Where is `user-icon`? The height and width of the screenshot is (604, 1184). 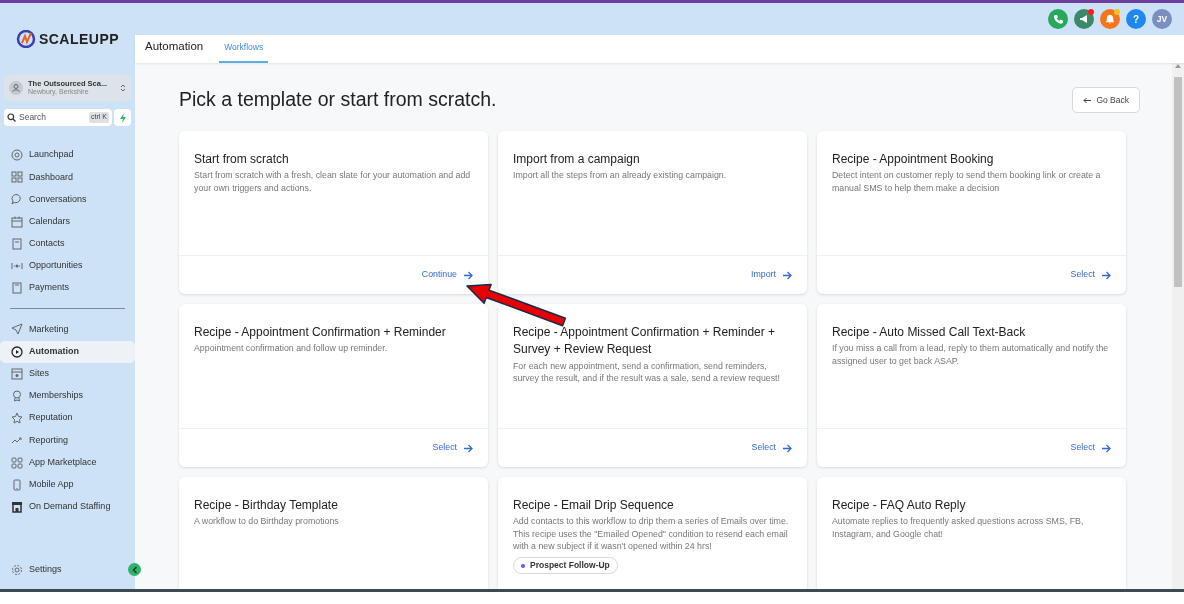
user-icon is located at coordinates (16, 88).